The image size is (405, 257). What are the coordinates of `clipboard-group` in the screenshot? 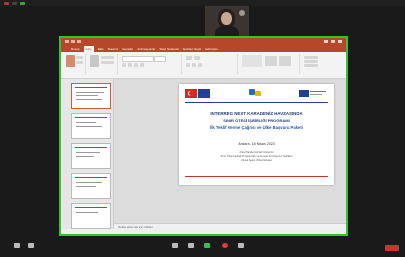 It's located at (74, 64).